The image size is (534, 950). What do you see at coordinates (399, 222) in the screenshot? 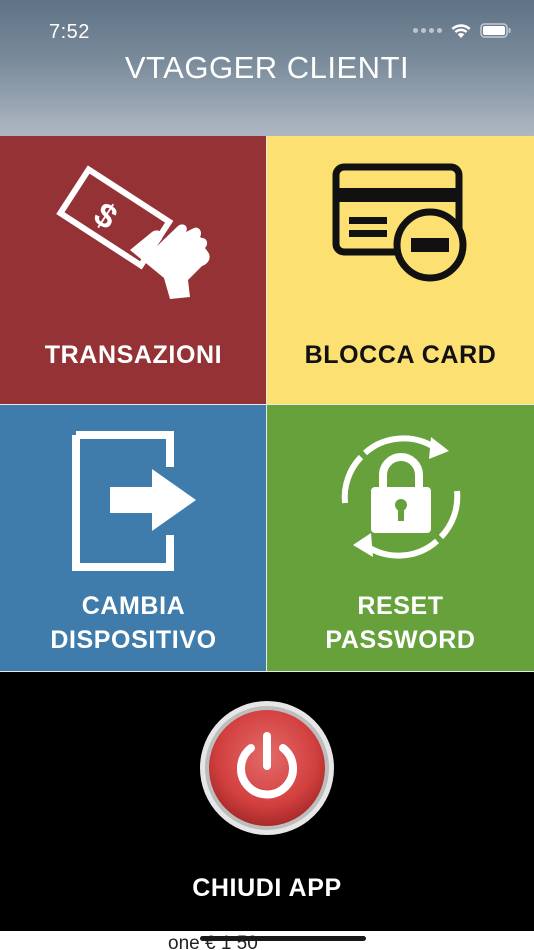
I see `card-block-icon` at bounding box center [399, 222].